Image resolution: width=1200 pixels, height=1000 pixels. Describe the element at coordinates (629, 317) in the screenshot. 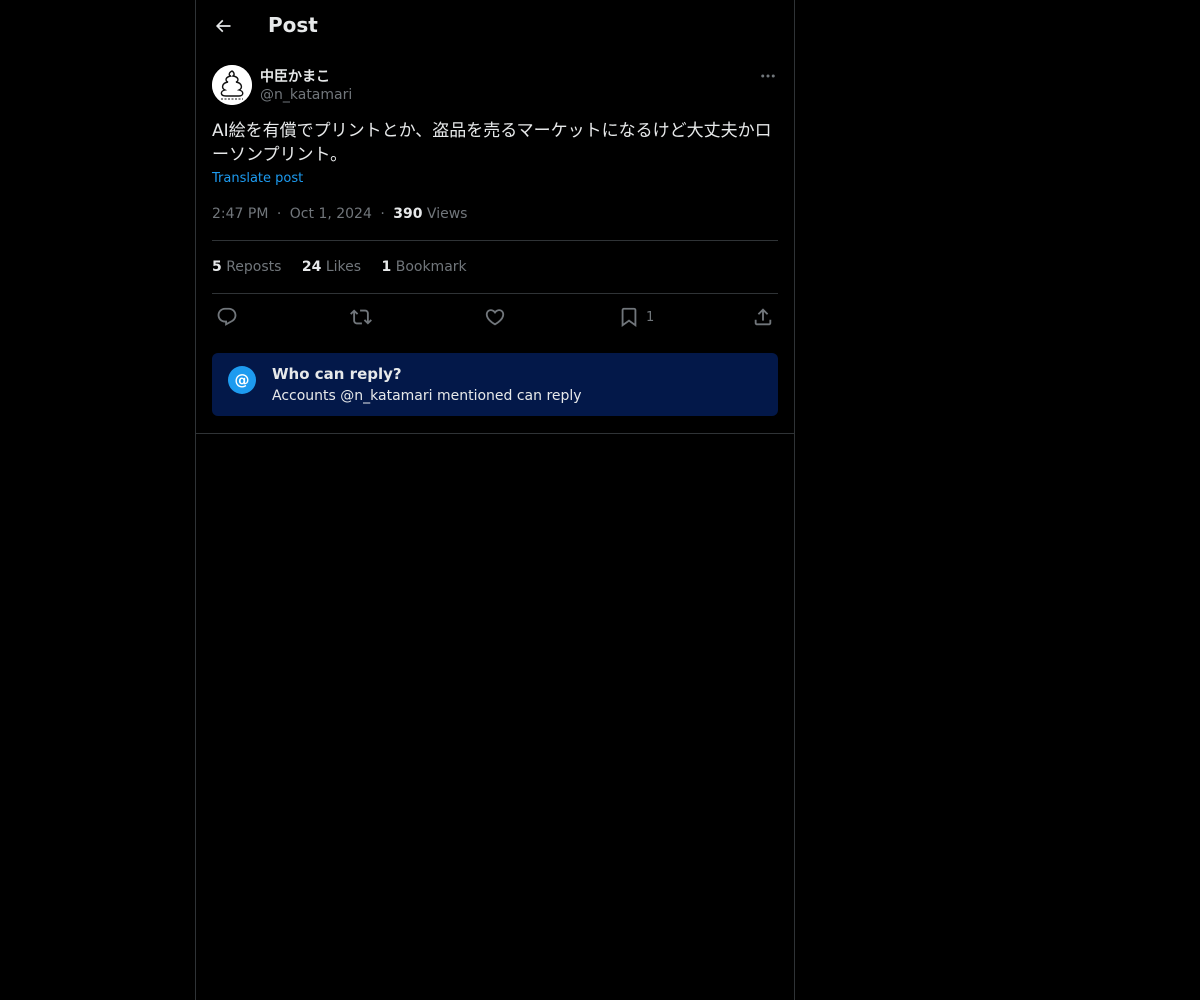

I see `bookmark-icon` at that location.